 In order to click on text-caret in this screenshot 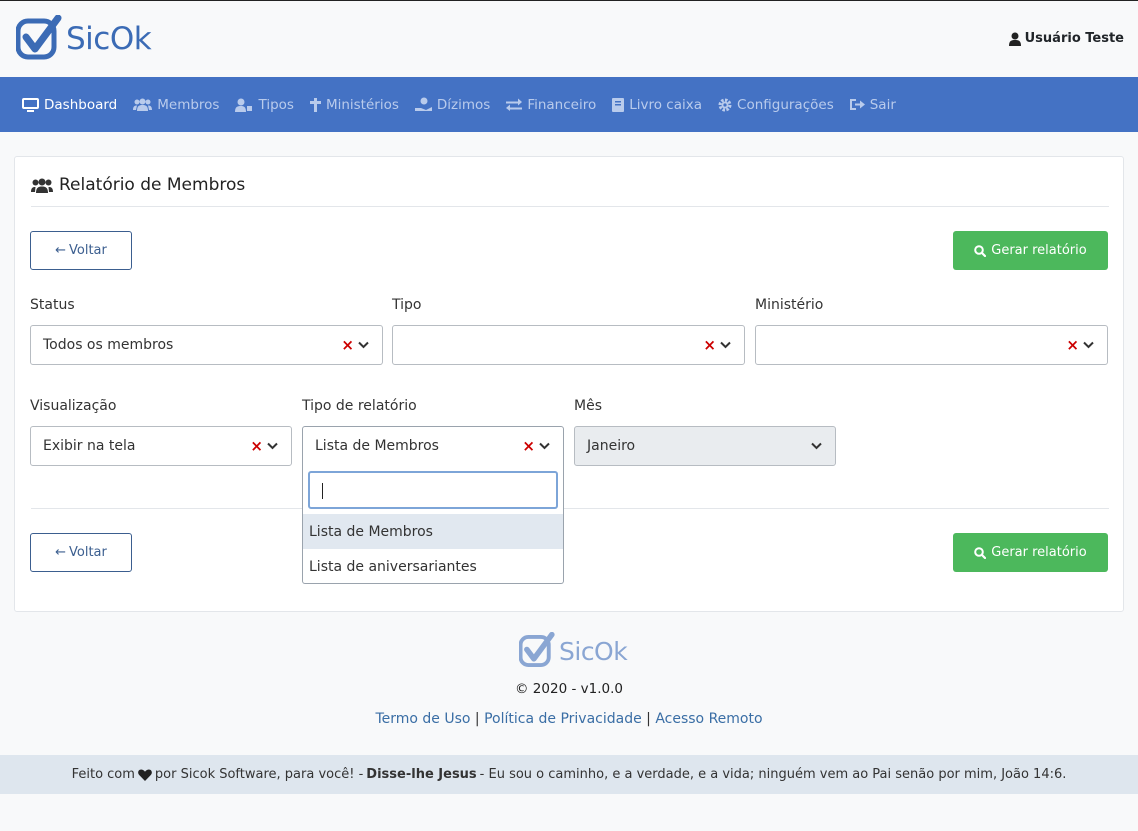, I will do `click(322, 491)`.